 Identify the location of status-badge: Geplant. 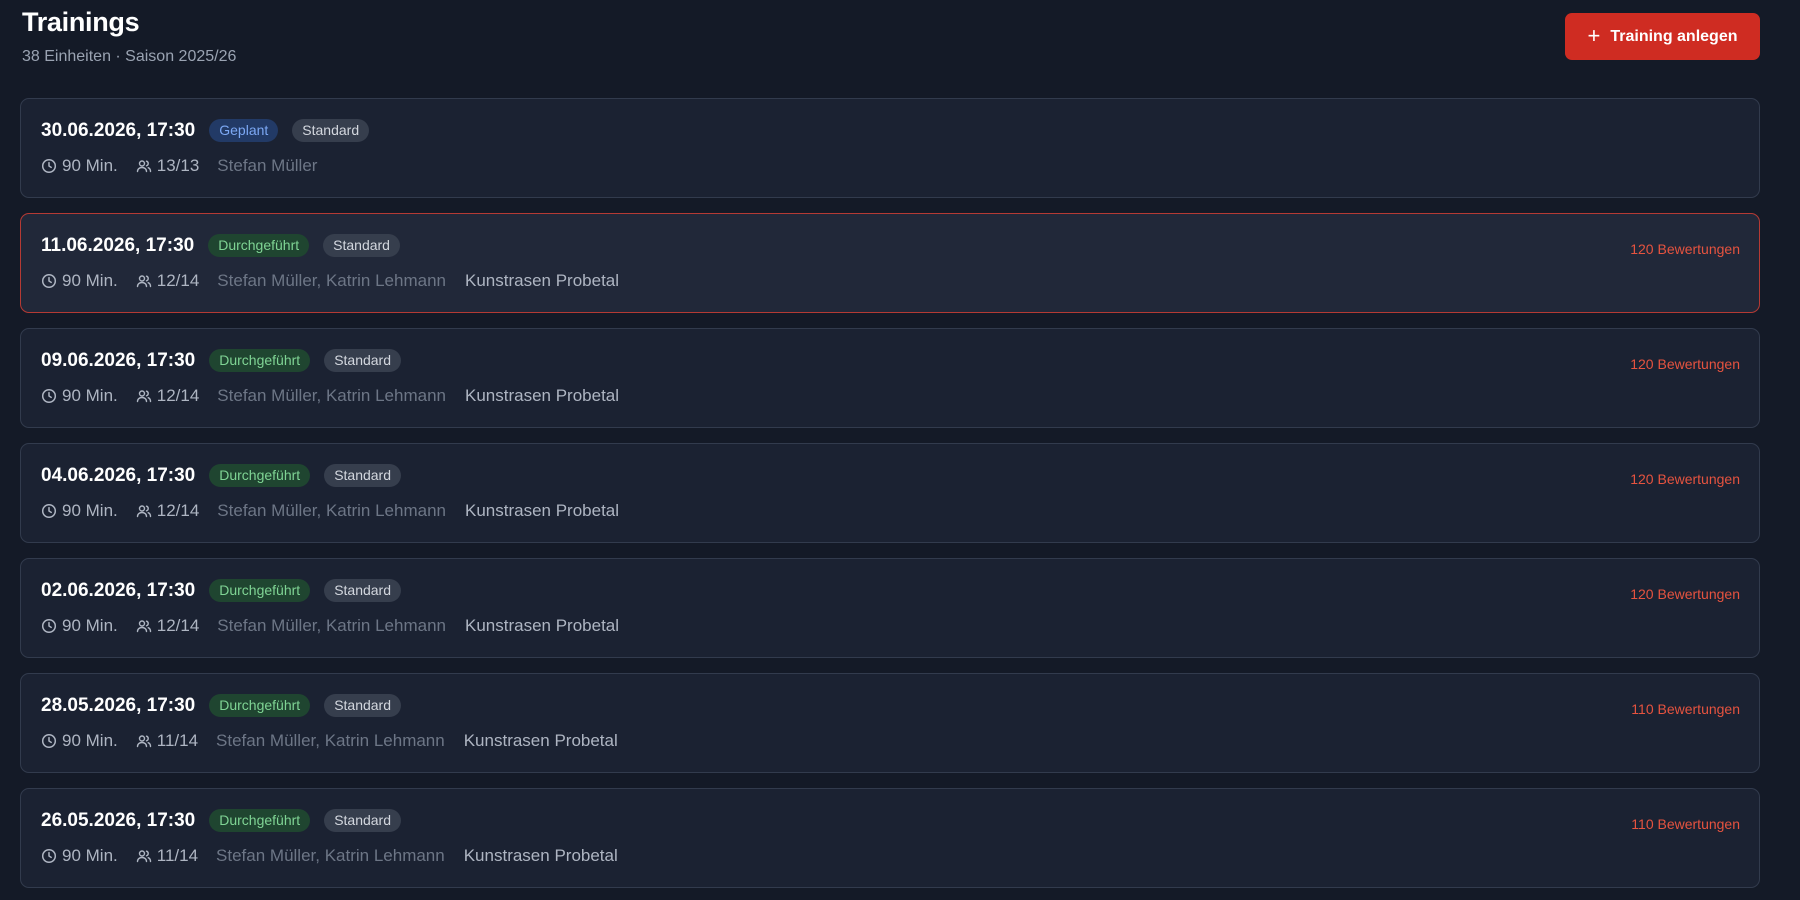
(244, 130).